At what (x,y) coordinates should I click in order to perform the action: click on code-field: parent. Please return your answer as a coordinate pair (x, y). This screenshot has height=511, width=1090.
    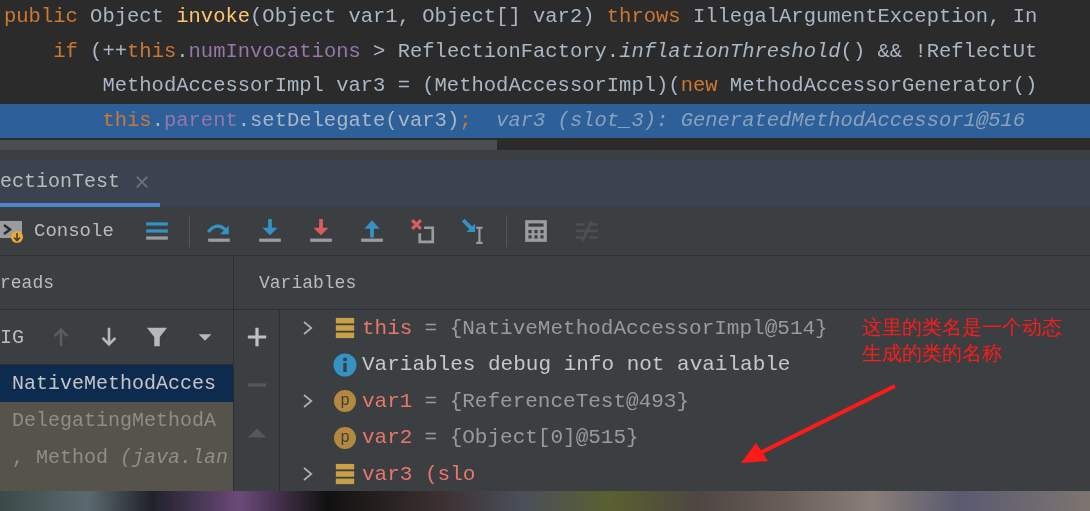
    Looking at the image, I should click on (200, 120).